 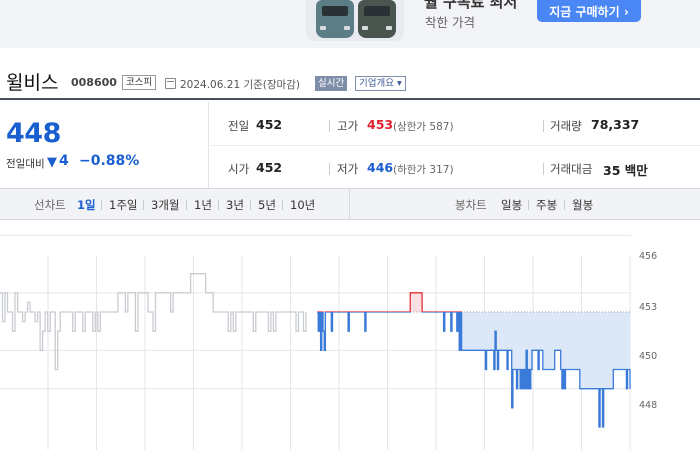 I want to click on down-arrow-icon: ▼, so click(x=52, y=162).